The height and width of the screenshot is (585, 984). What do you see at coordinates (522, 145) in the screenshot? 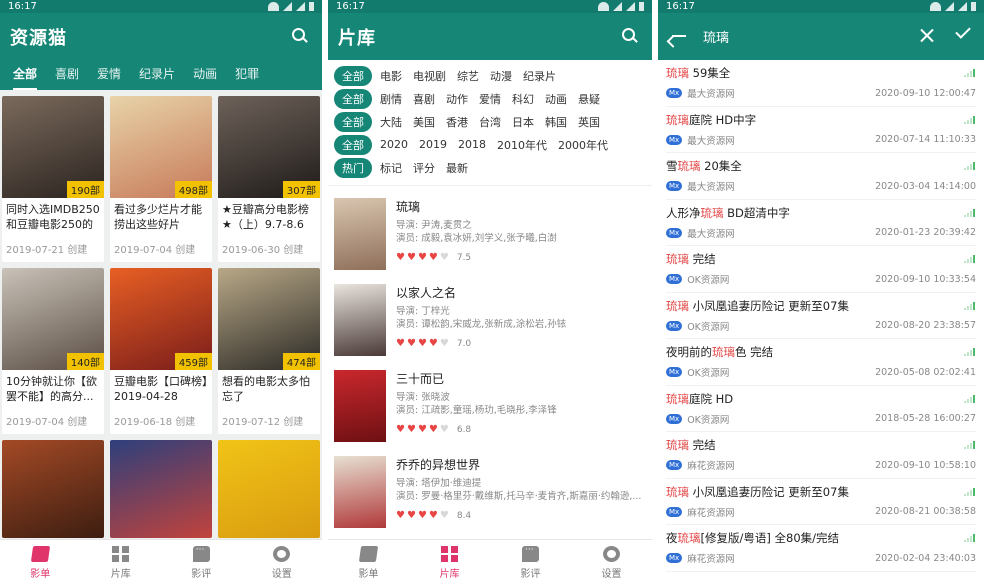
I see `filter-option: 2010年代` at bounding box center [522, 145].